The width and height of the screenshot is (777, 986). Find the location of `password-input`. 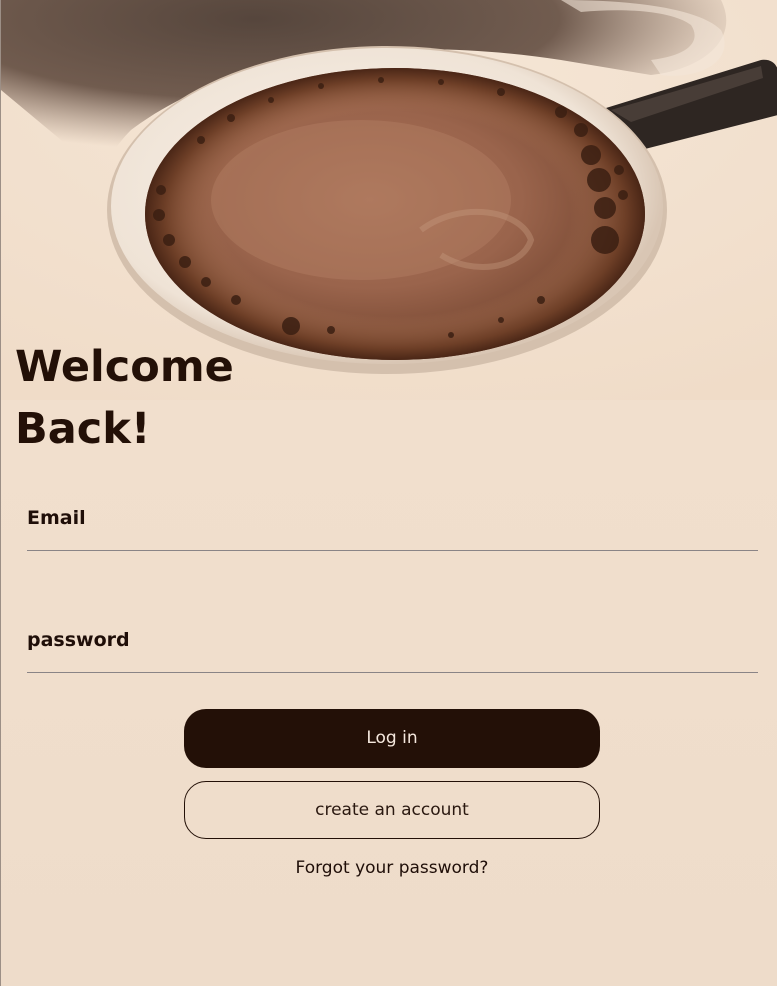

password-input is located at coordinates (392, 648).